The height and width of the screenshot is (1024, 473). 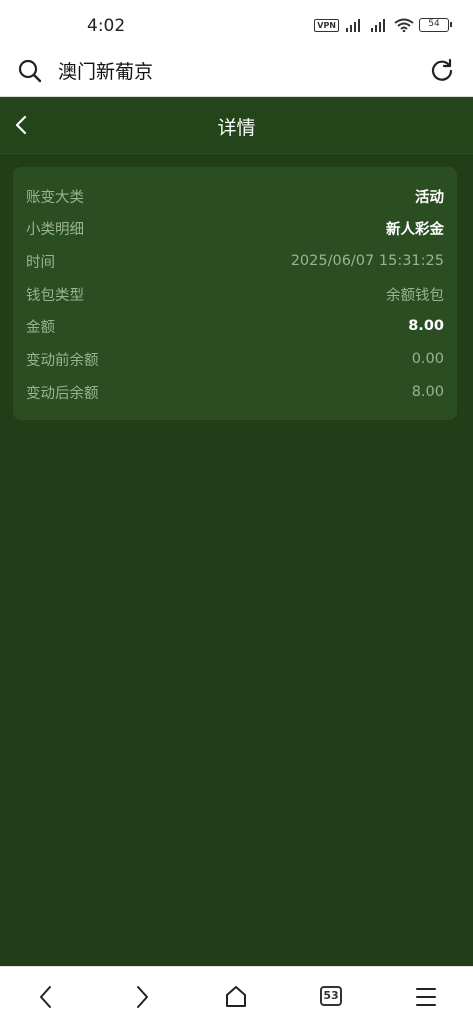 I want to click on top-nav: 详情, so click(x=236, y=125).